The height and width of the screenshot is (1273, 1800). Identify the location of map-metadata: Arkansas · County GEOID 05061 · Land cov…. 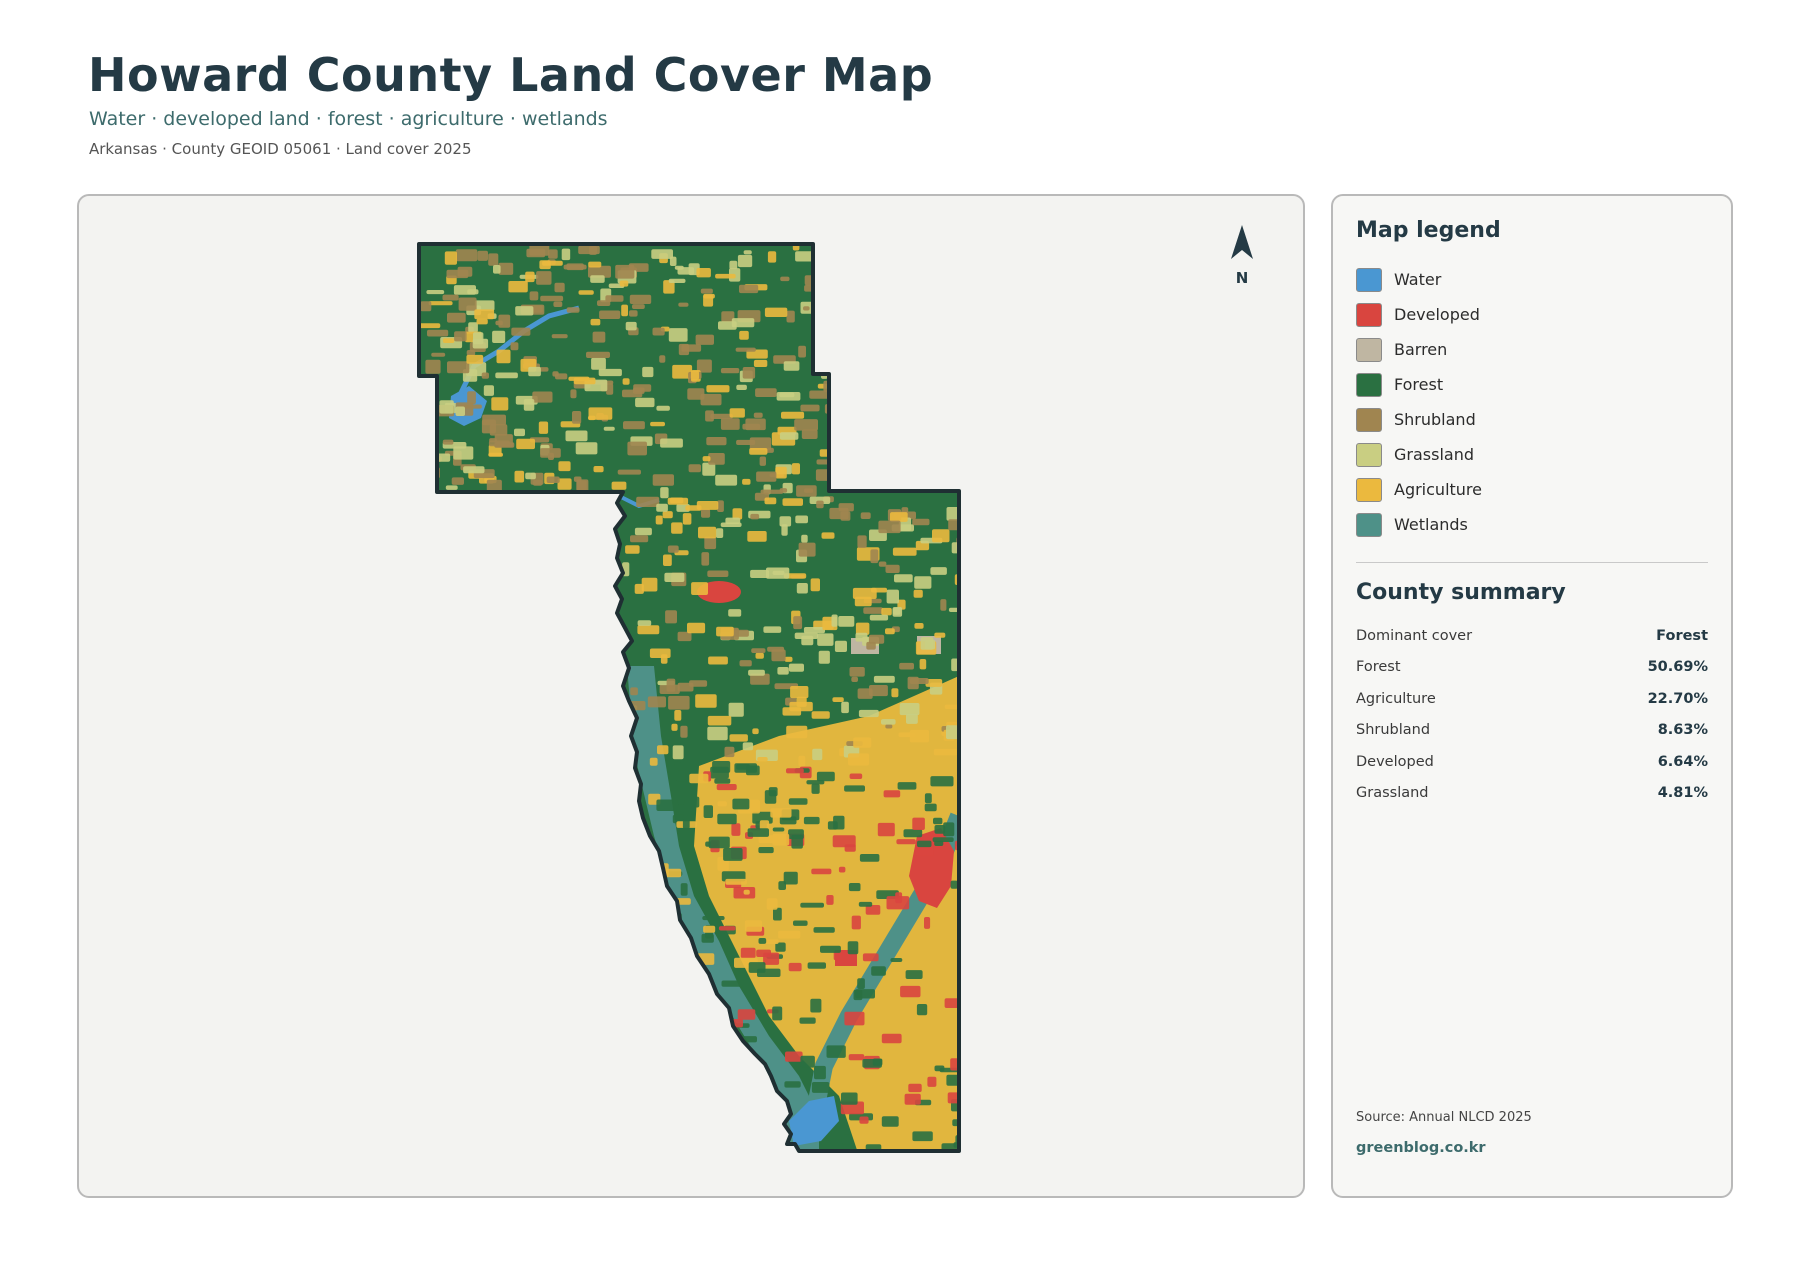
(280, 149).